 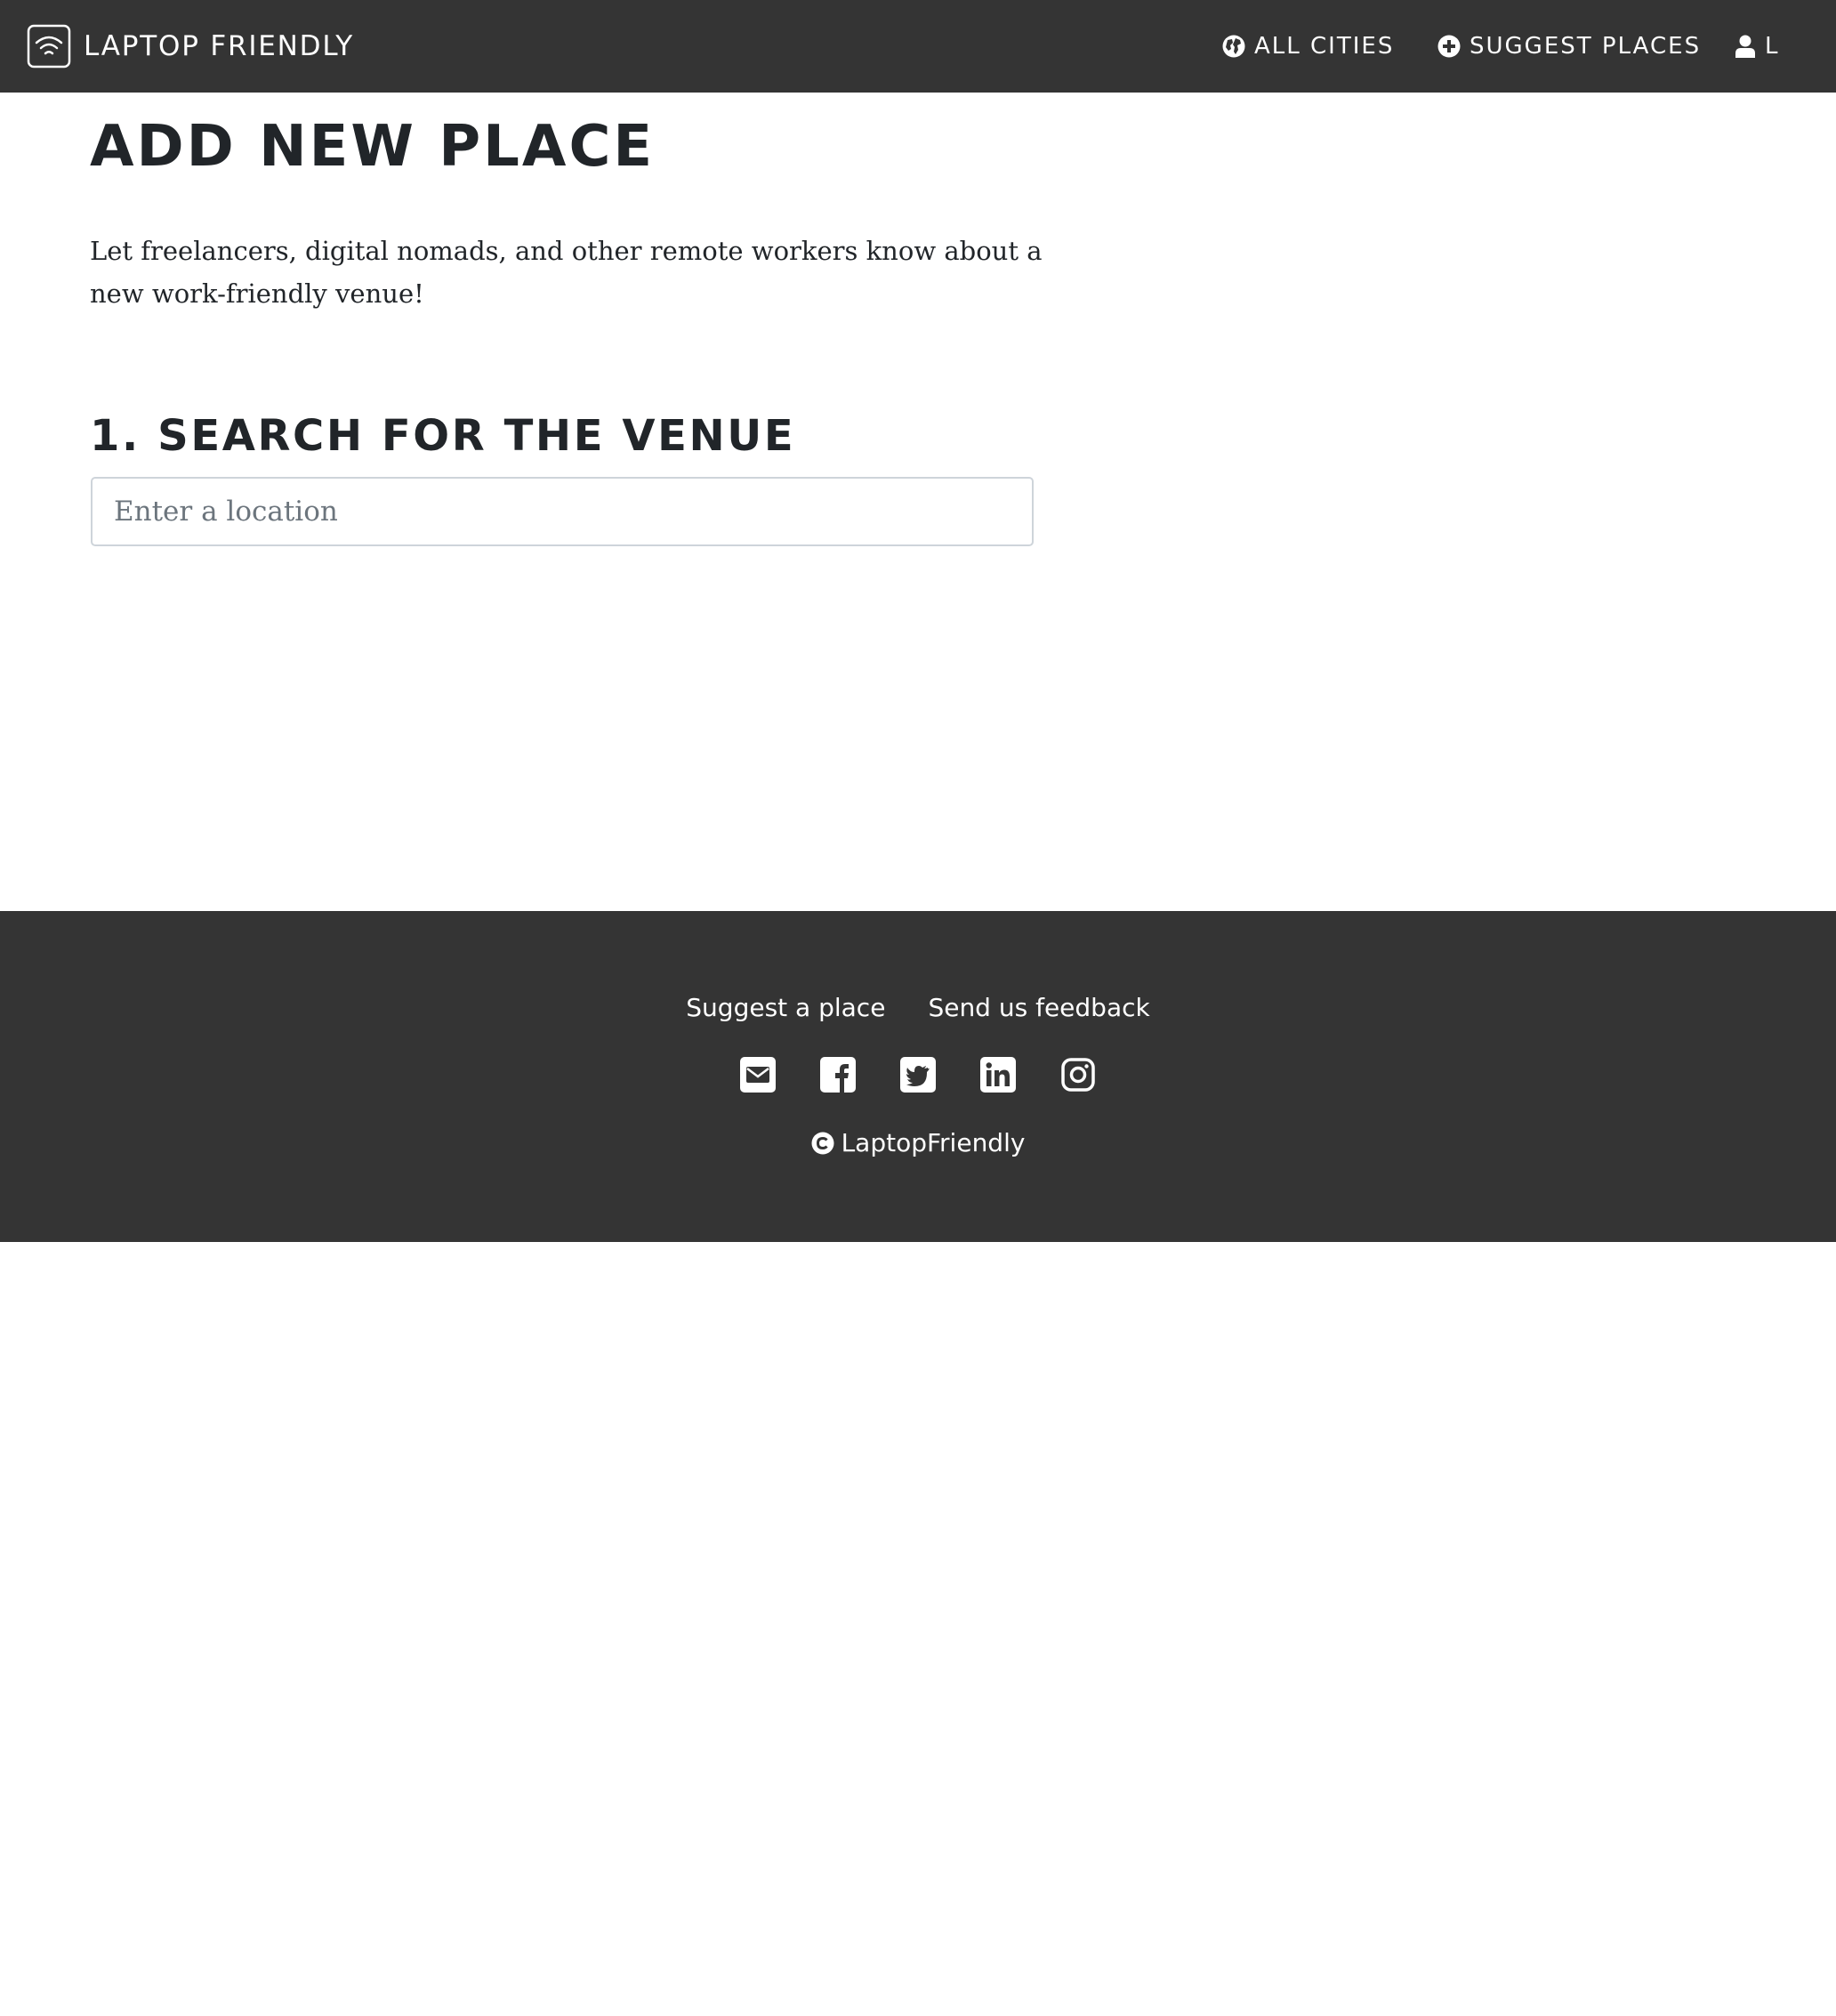 I want to click on linkedin-icon, so click(x=998, y=1075).